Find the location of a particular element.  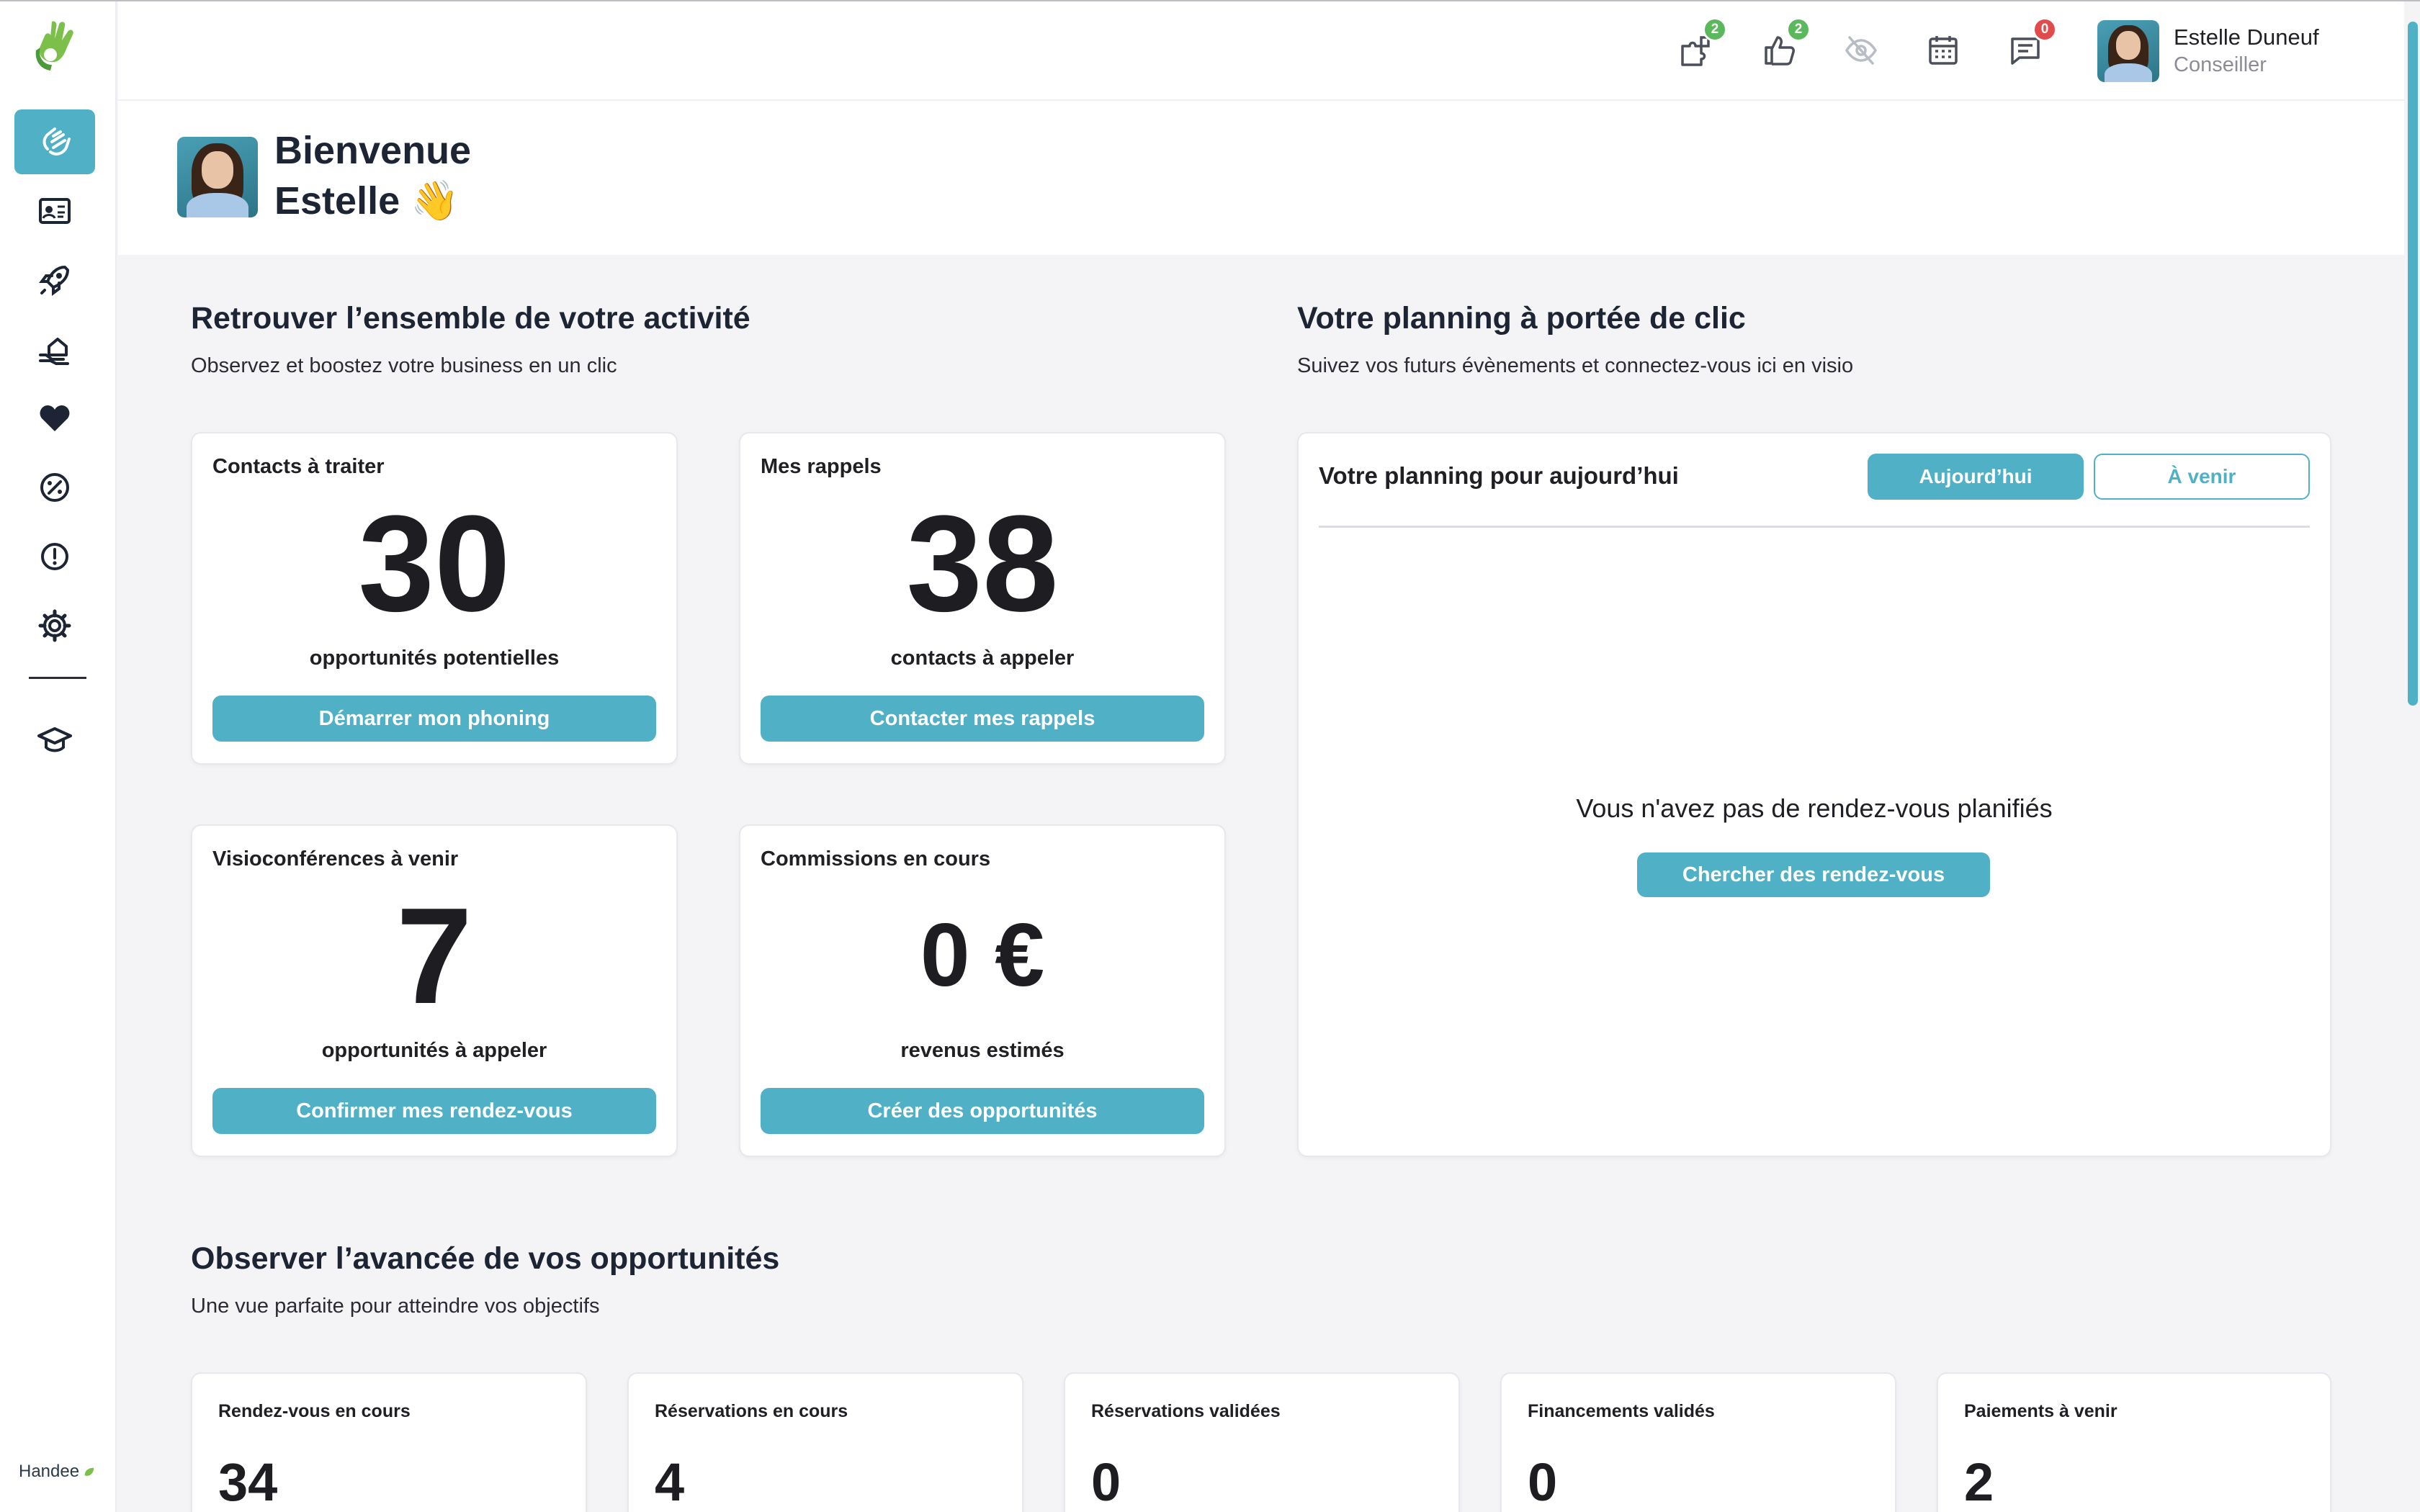

kpi-caption: contacts à appeler is located at coordinates (982, 658).